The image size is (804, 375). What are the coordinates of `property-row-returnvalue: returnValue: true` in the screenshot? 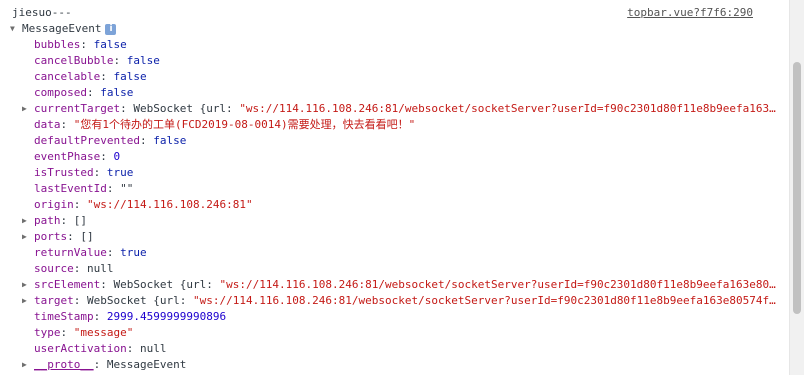 It's located at (90, 253).